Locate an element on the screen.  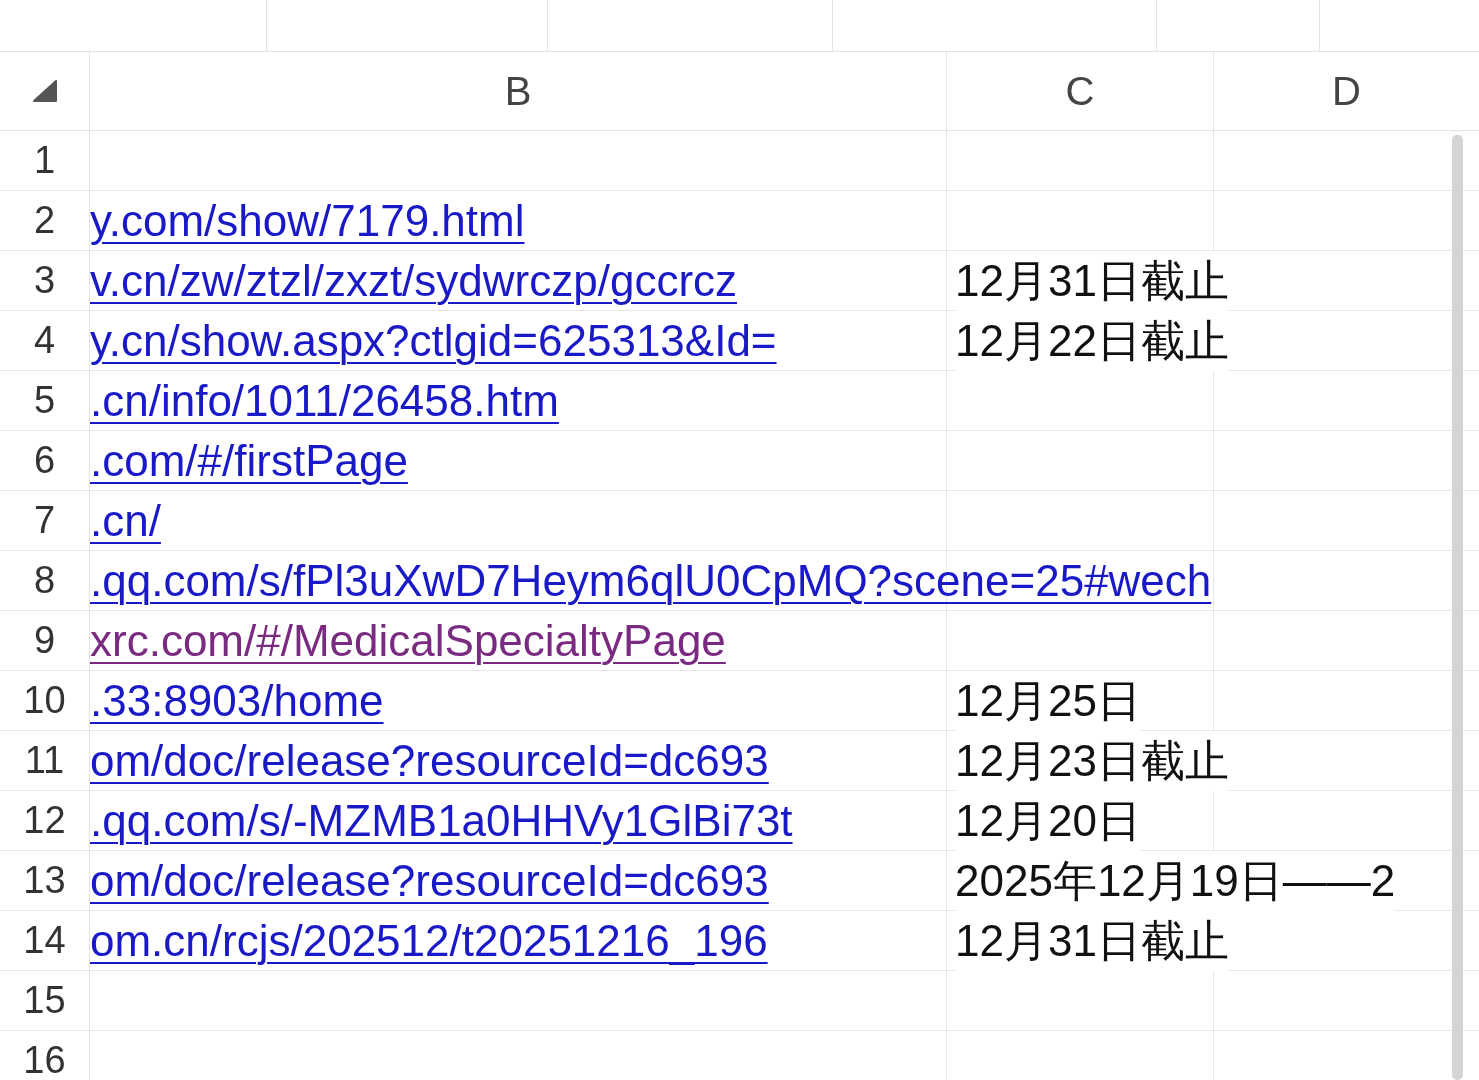
cell-text: 12月23日截止 is located at coordinates (1092, 761).